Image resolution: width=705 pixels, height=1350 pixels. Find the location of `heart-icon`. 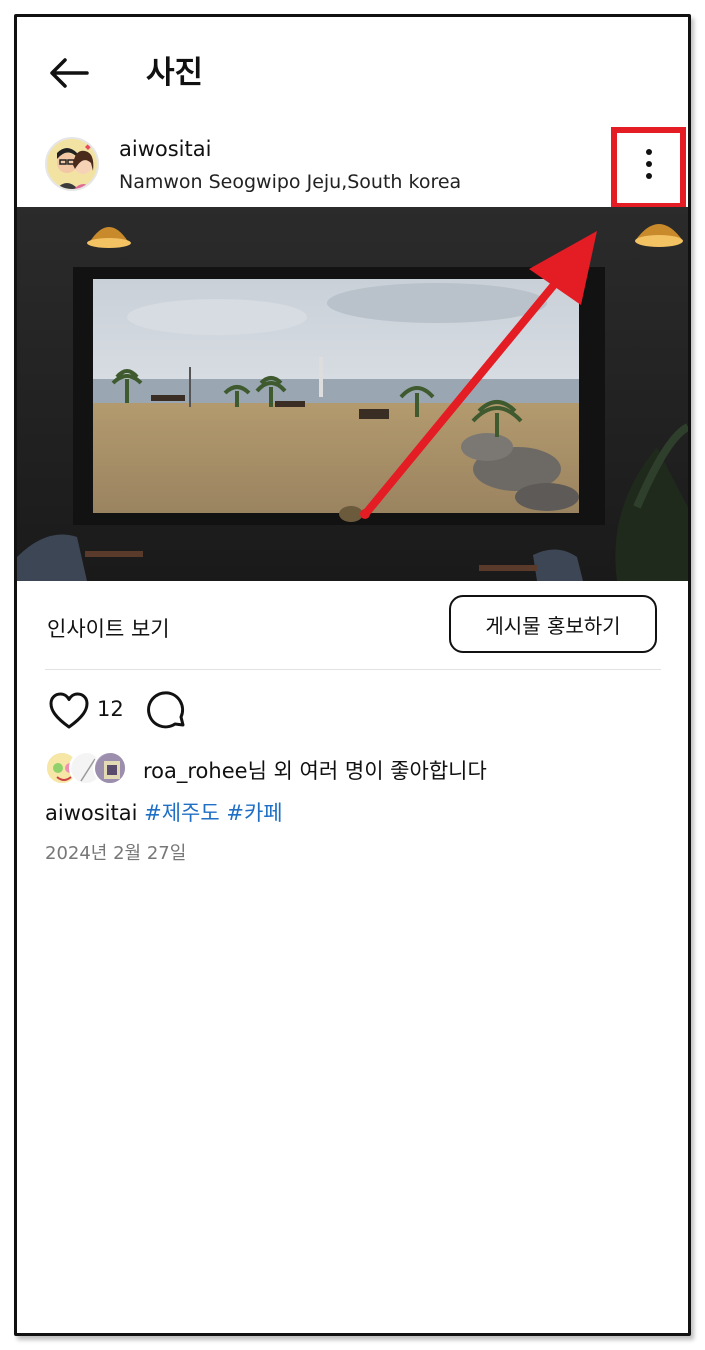

heart-icon is located at coordinates (69, 710).